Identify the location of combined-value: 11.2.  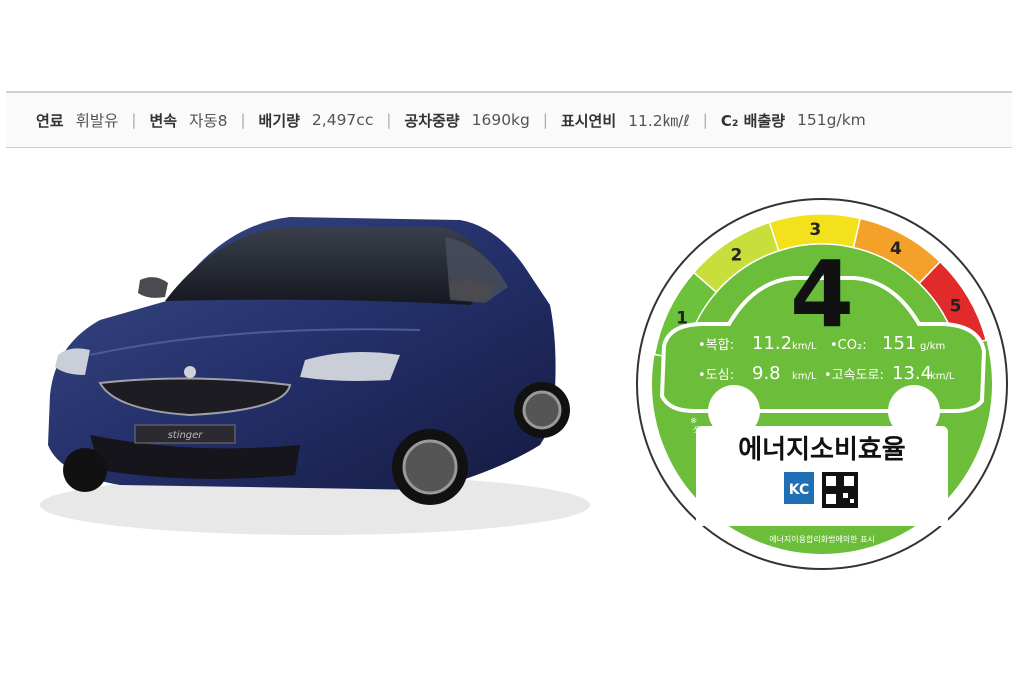
(772, 343).